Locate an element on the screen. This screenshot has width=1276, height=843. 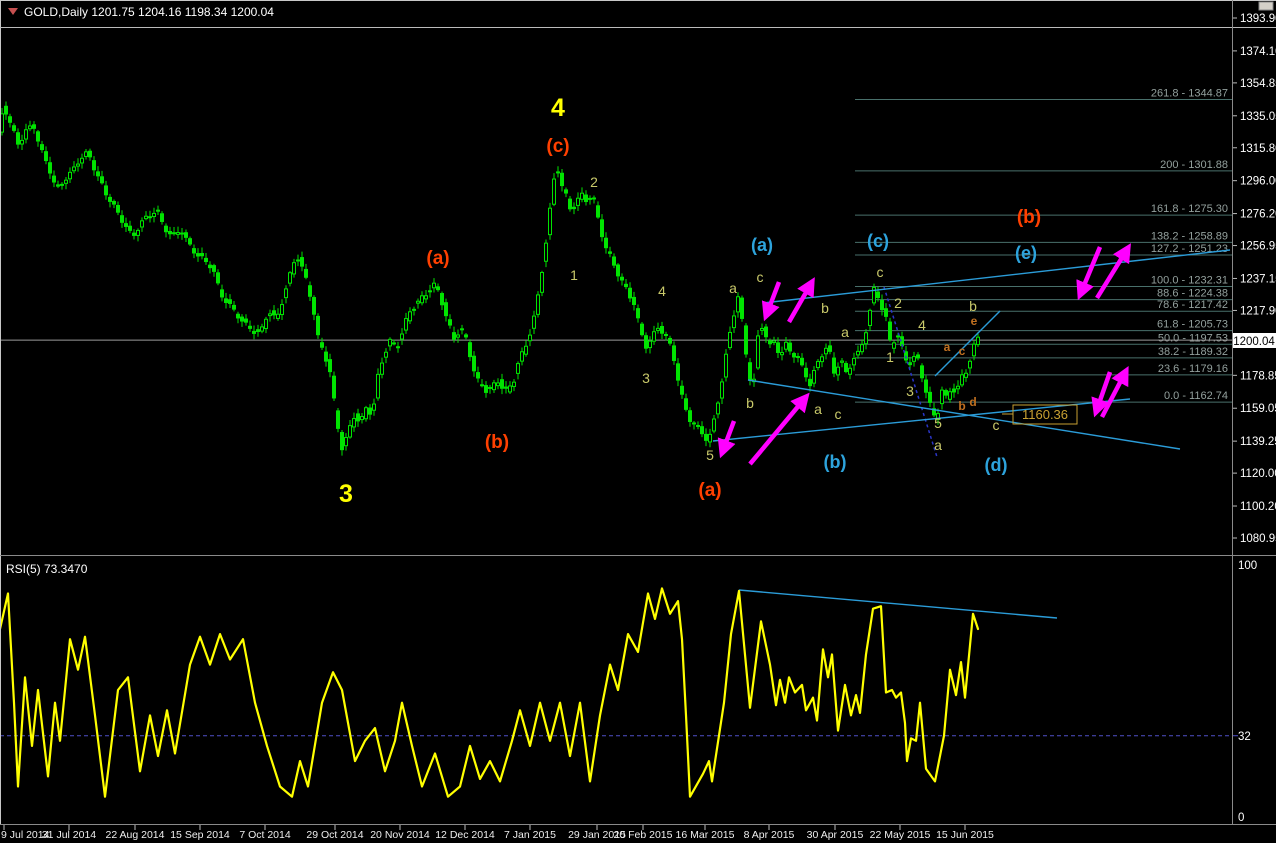
fib-level-label: 100.0 - 1232.31 is located at coordinates (1189, 280).